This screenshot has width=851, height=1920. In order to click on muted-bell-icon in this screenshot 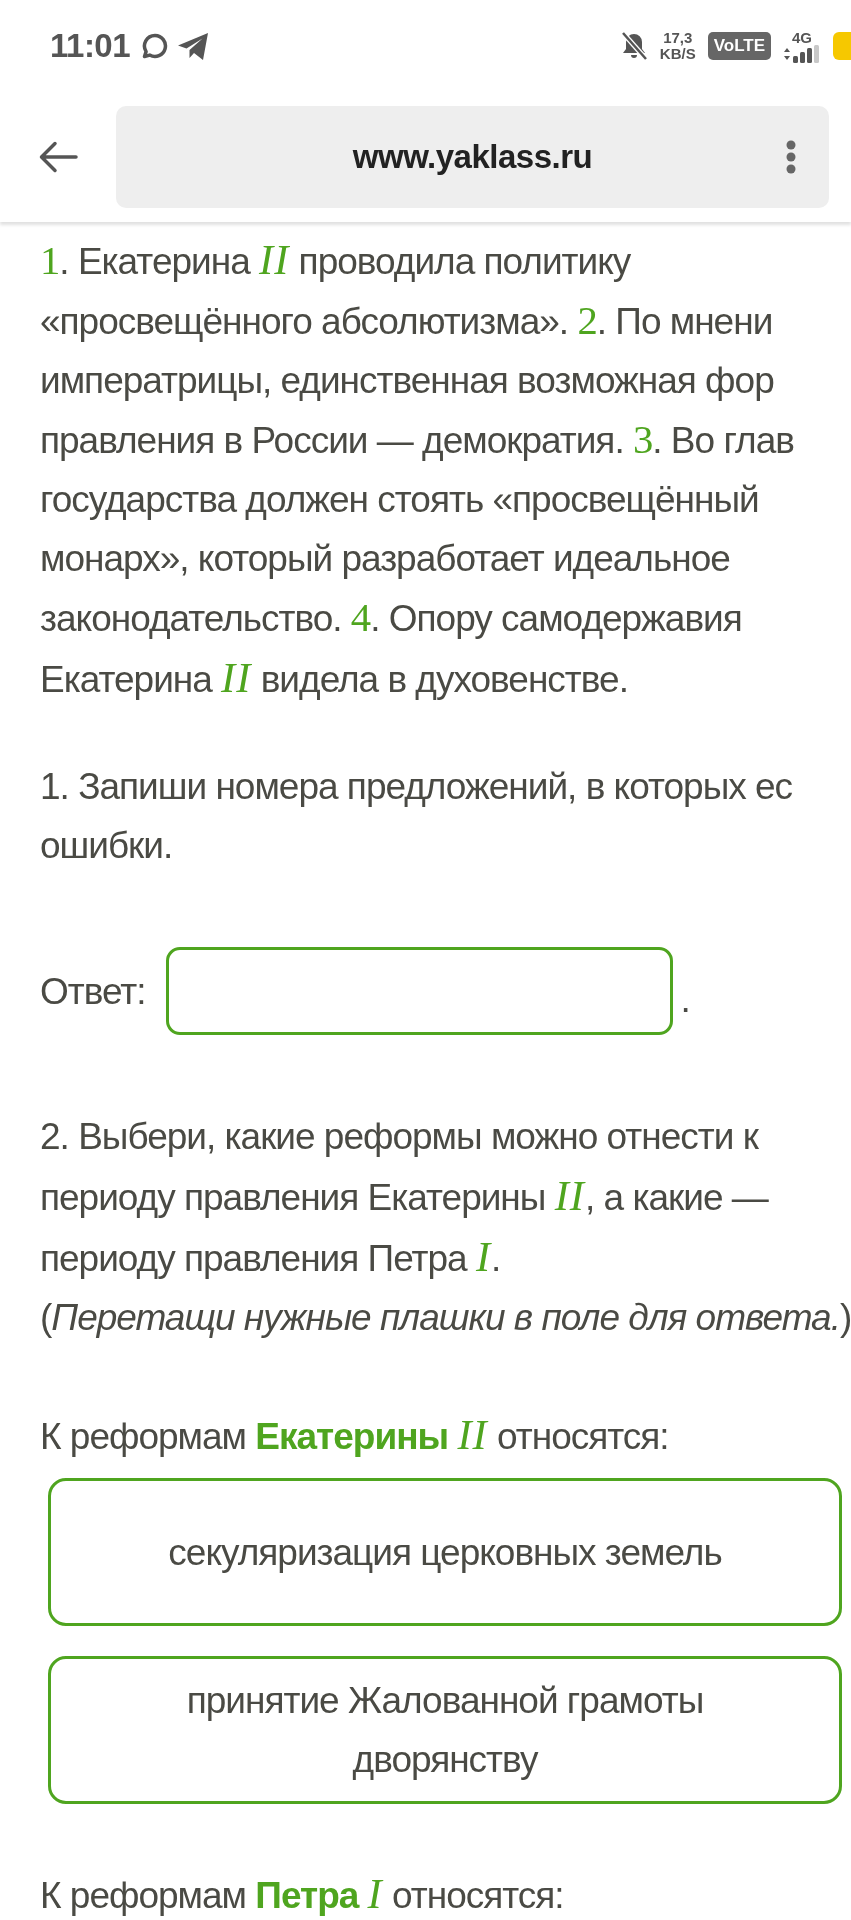, I will do `click(633, 46)`.